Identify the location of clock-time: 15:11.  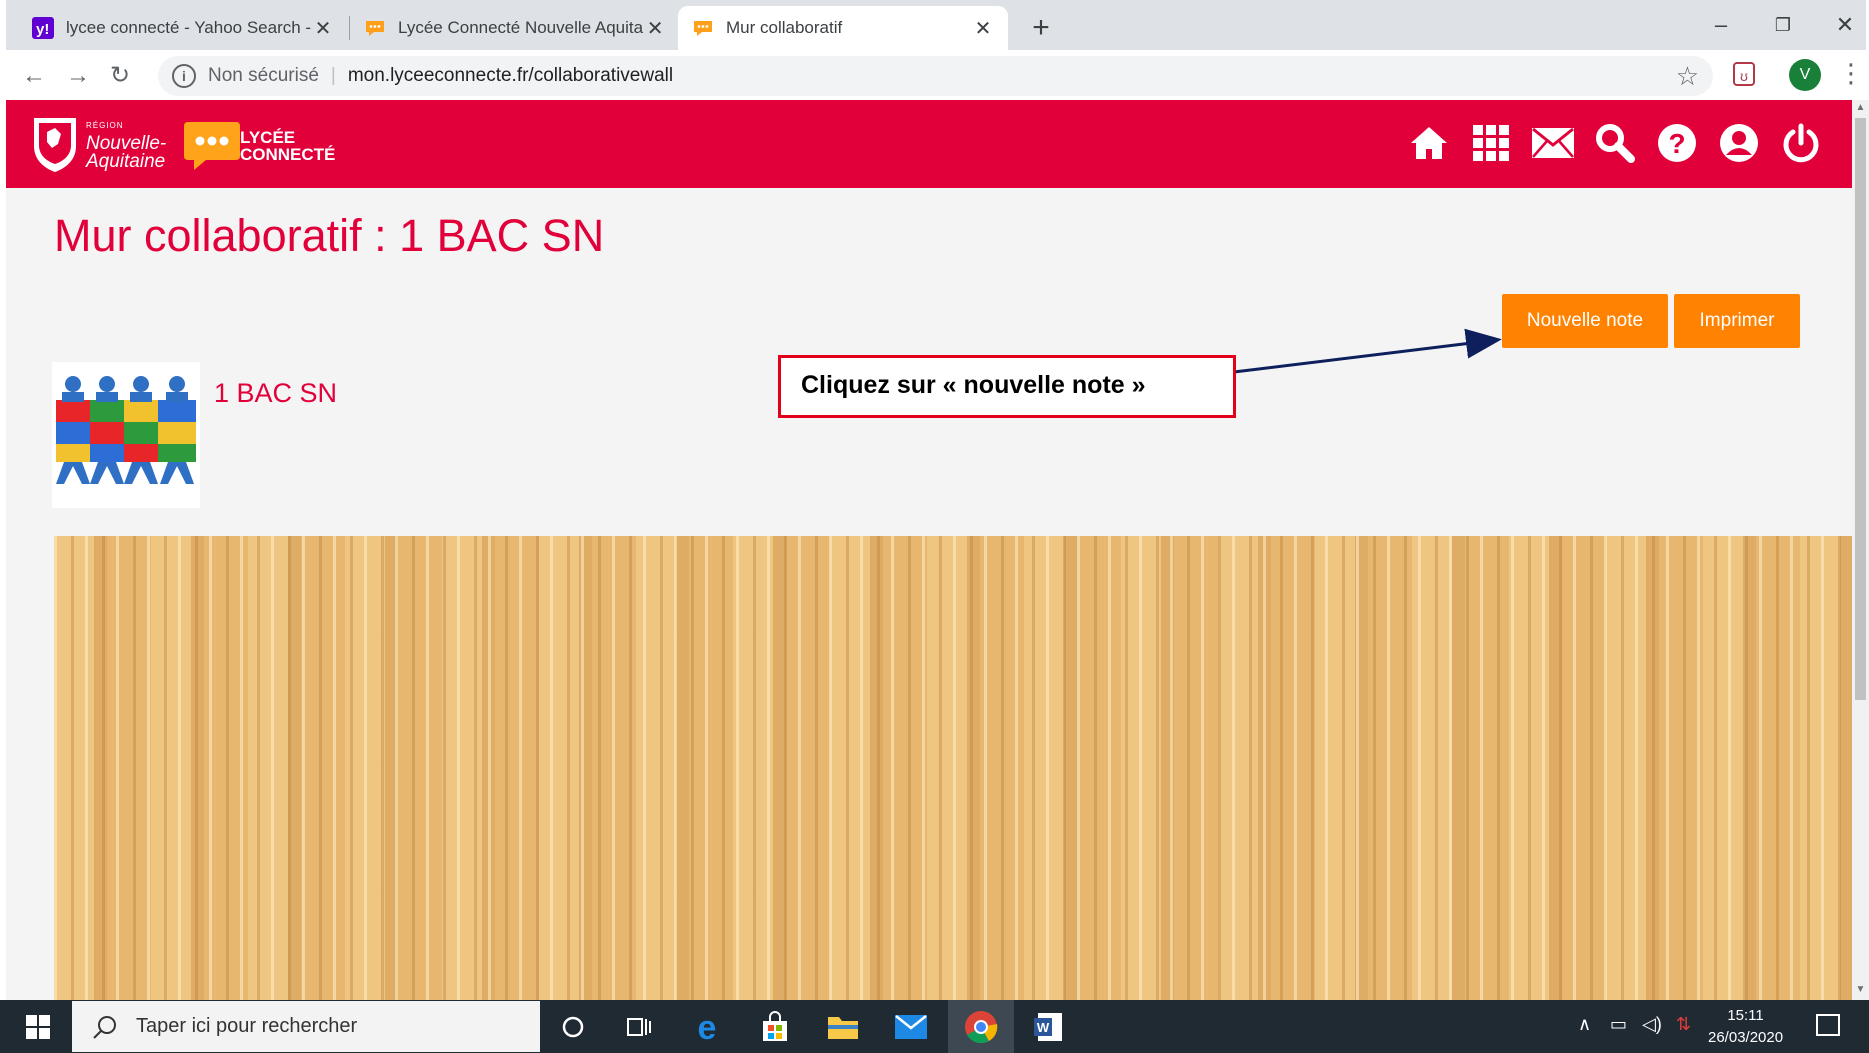
(1745, 1015).